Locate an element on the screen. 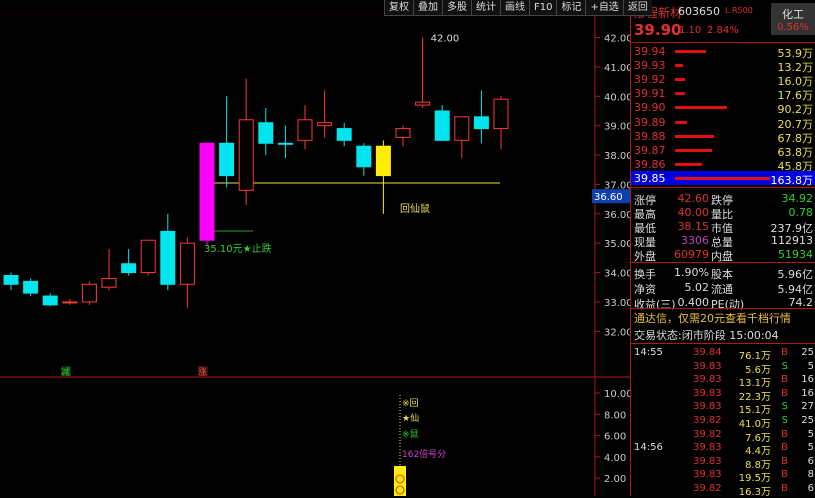 The image size is (815, 498). tick-row: 39.83 8.8万 B 6 is located at coordinates (723, 463).